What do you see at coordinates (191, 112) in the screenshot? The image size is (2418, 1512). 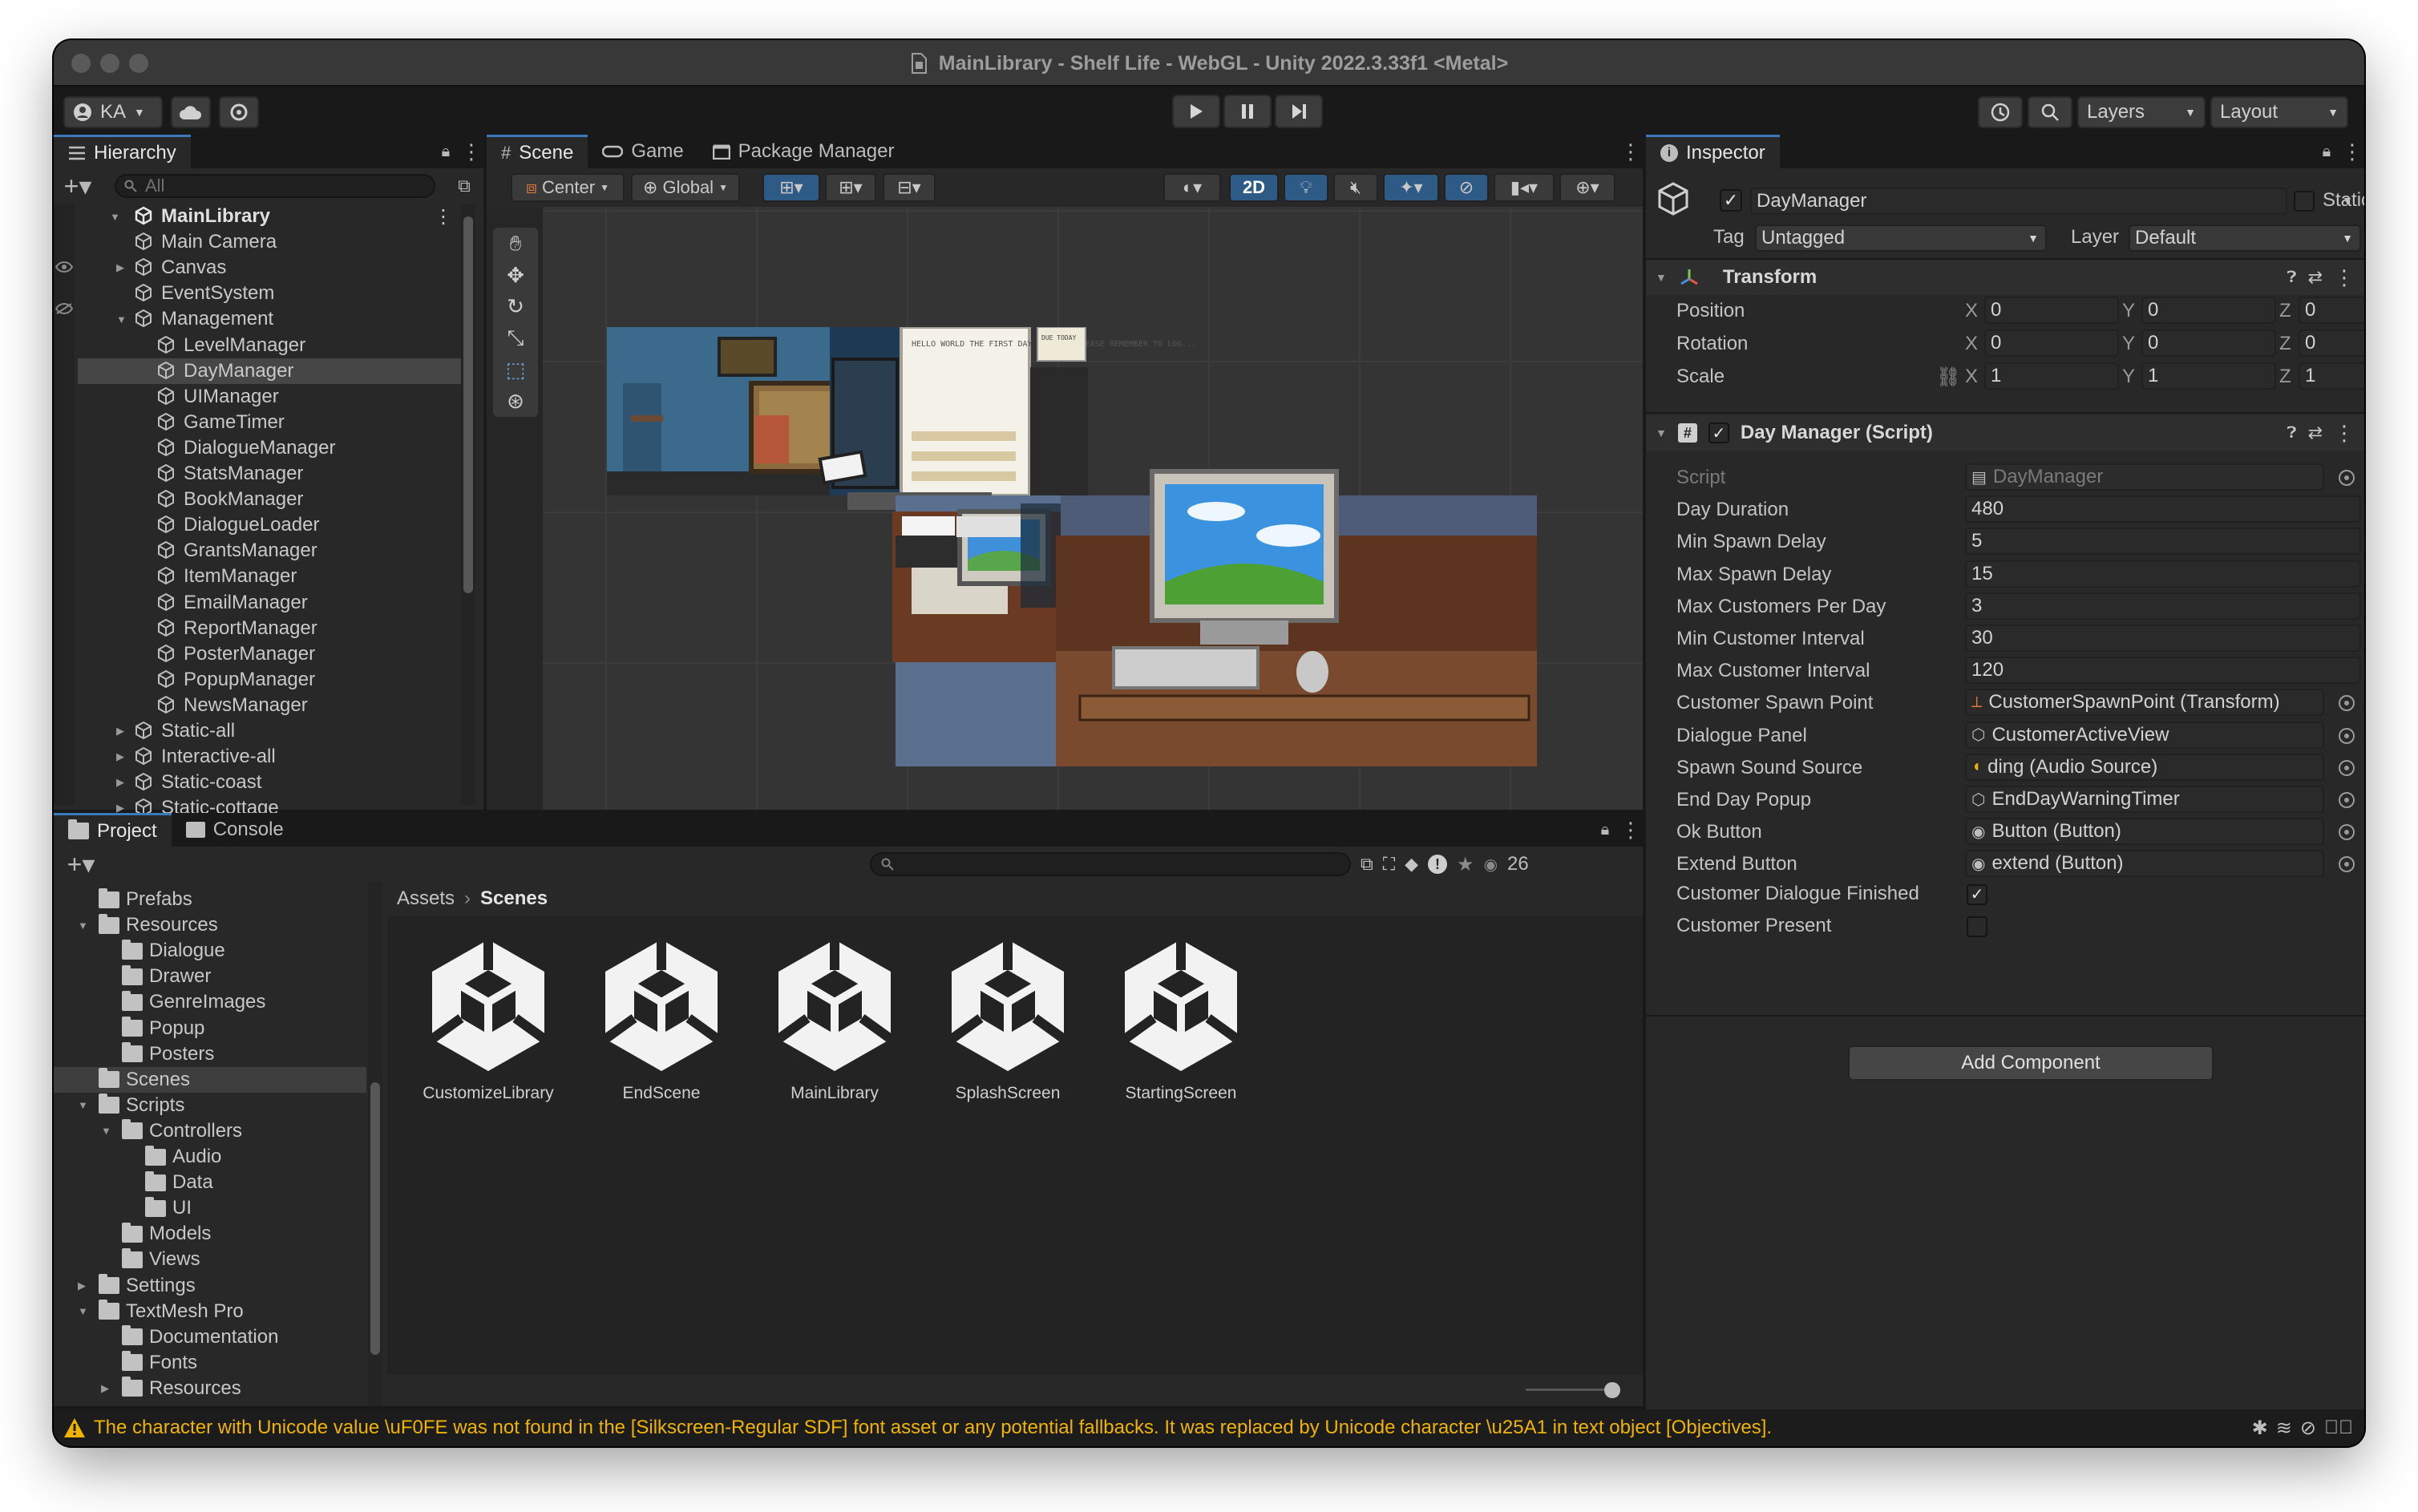 I see `cloud-button` at bounding box center [191, 112].